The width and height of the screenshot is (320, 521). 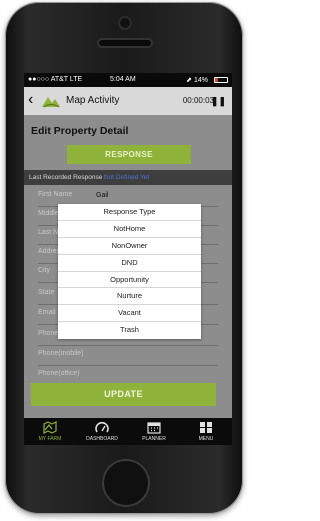 I want to click on tab-dashboard: DASHBOARD, so click(x=102, y=431).